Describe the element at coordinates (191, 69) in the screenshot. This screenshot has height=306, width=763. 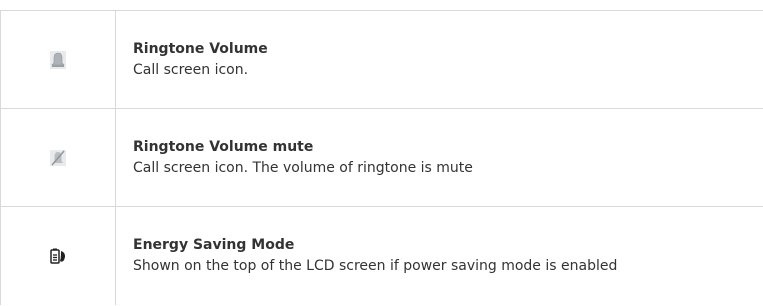
I see `item-description: Call screen icon.` at that location.